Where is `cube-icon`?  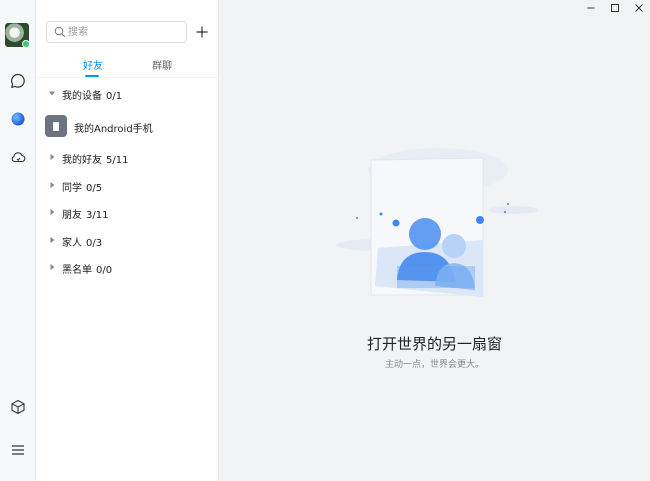
cube-icon is located at coordinates (18, 407).